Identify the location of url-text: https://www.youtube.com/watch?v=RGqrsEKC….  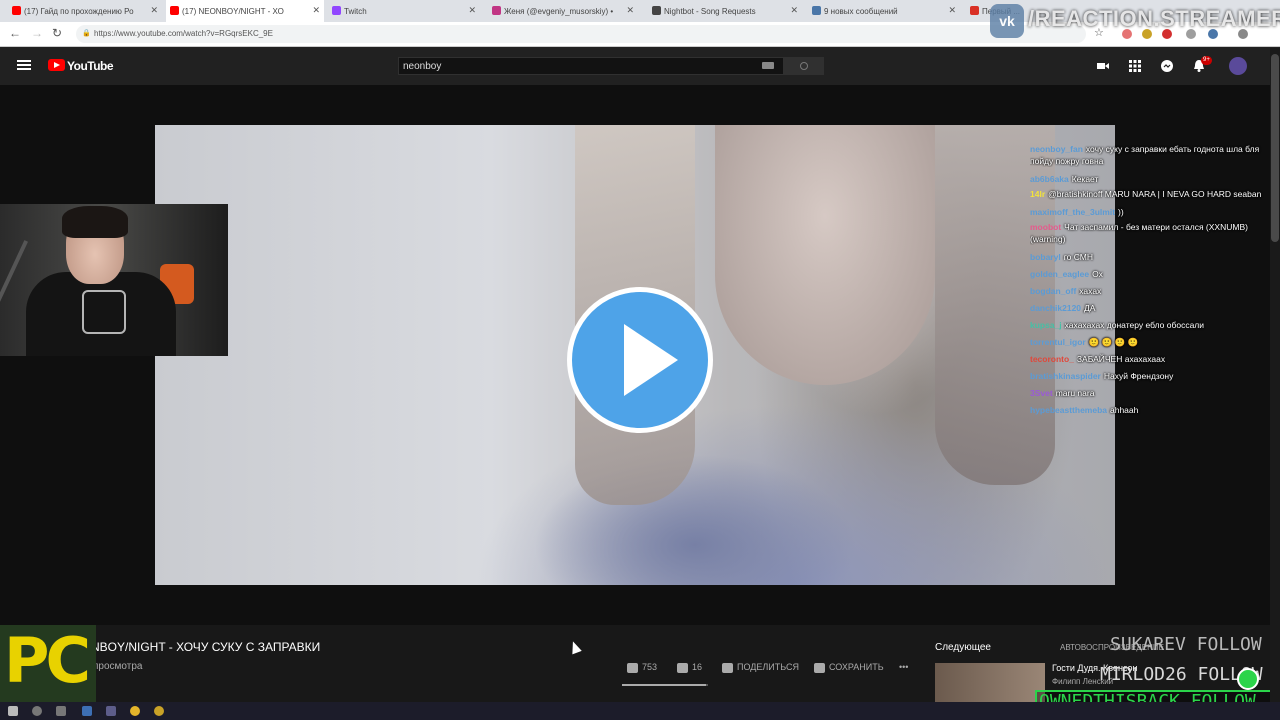
(183, 33).